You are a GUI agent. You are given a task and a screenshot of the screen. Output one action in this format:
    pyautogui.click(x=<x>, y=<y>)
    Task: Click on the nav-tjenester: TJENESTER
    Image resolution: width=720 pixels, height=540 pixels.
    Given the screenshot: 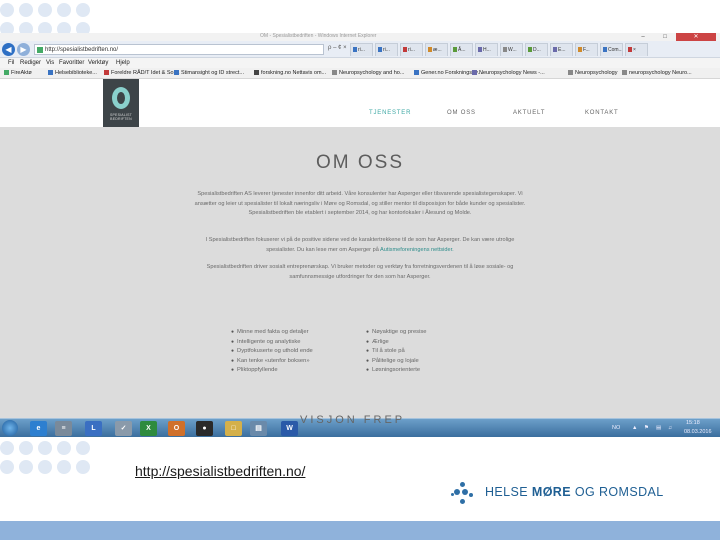 What is the action you would take?
    pyautogui.click(x=390, y=113)
    